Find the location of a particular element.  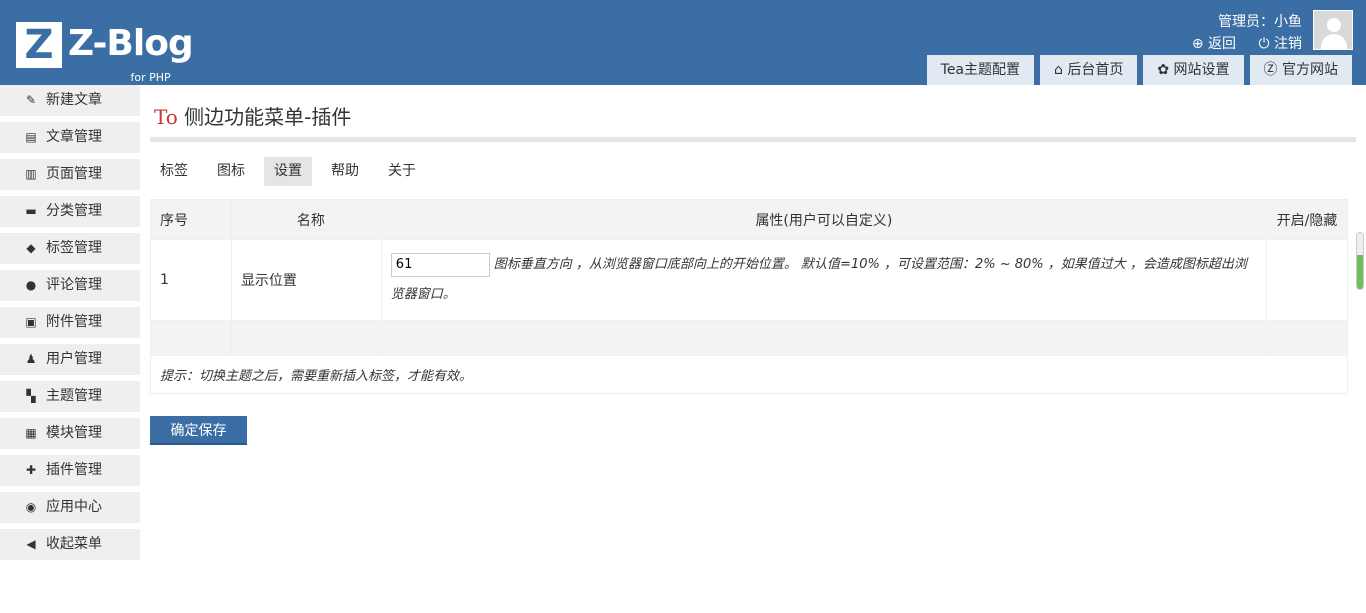

logo-text: Z-Blog for PHP is located at coordinates (131, 53).